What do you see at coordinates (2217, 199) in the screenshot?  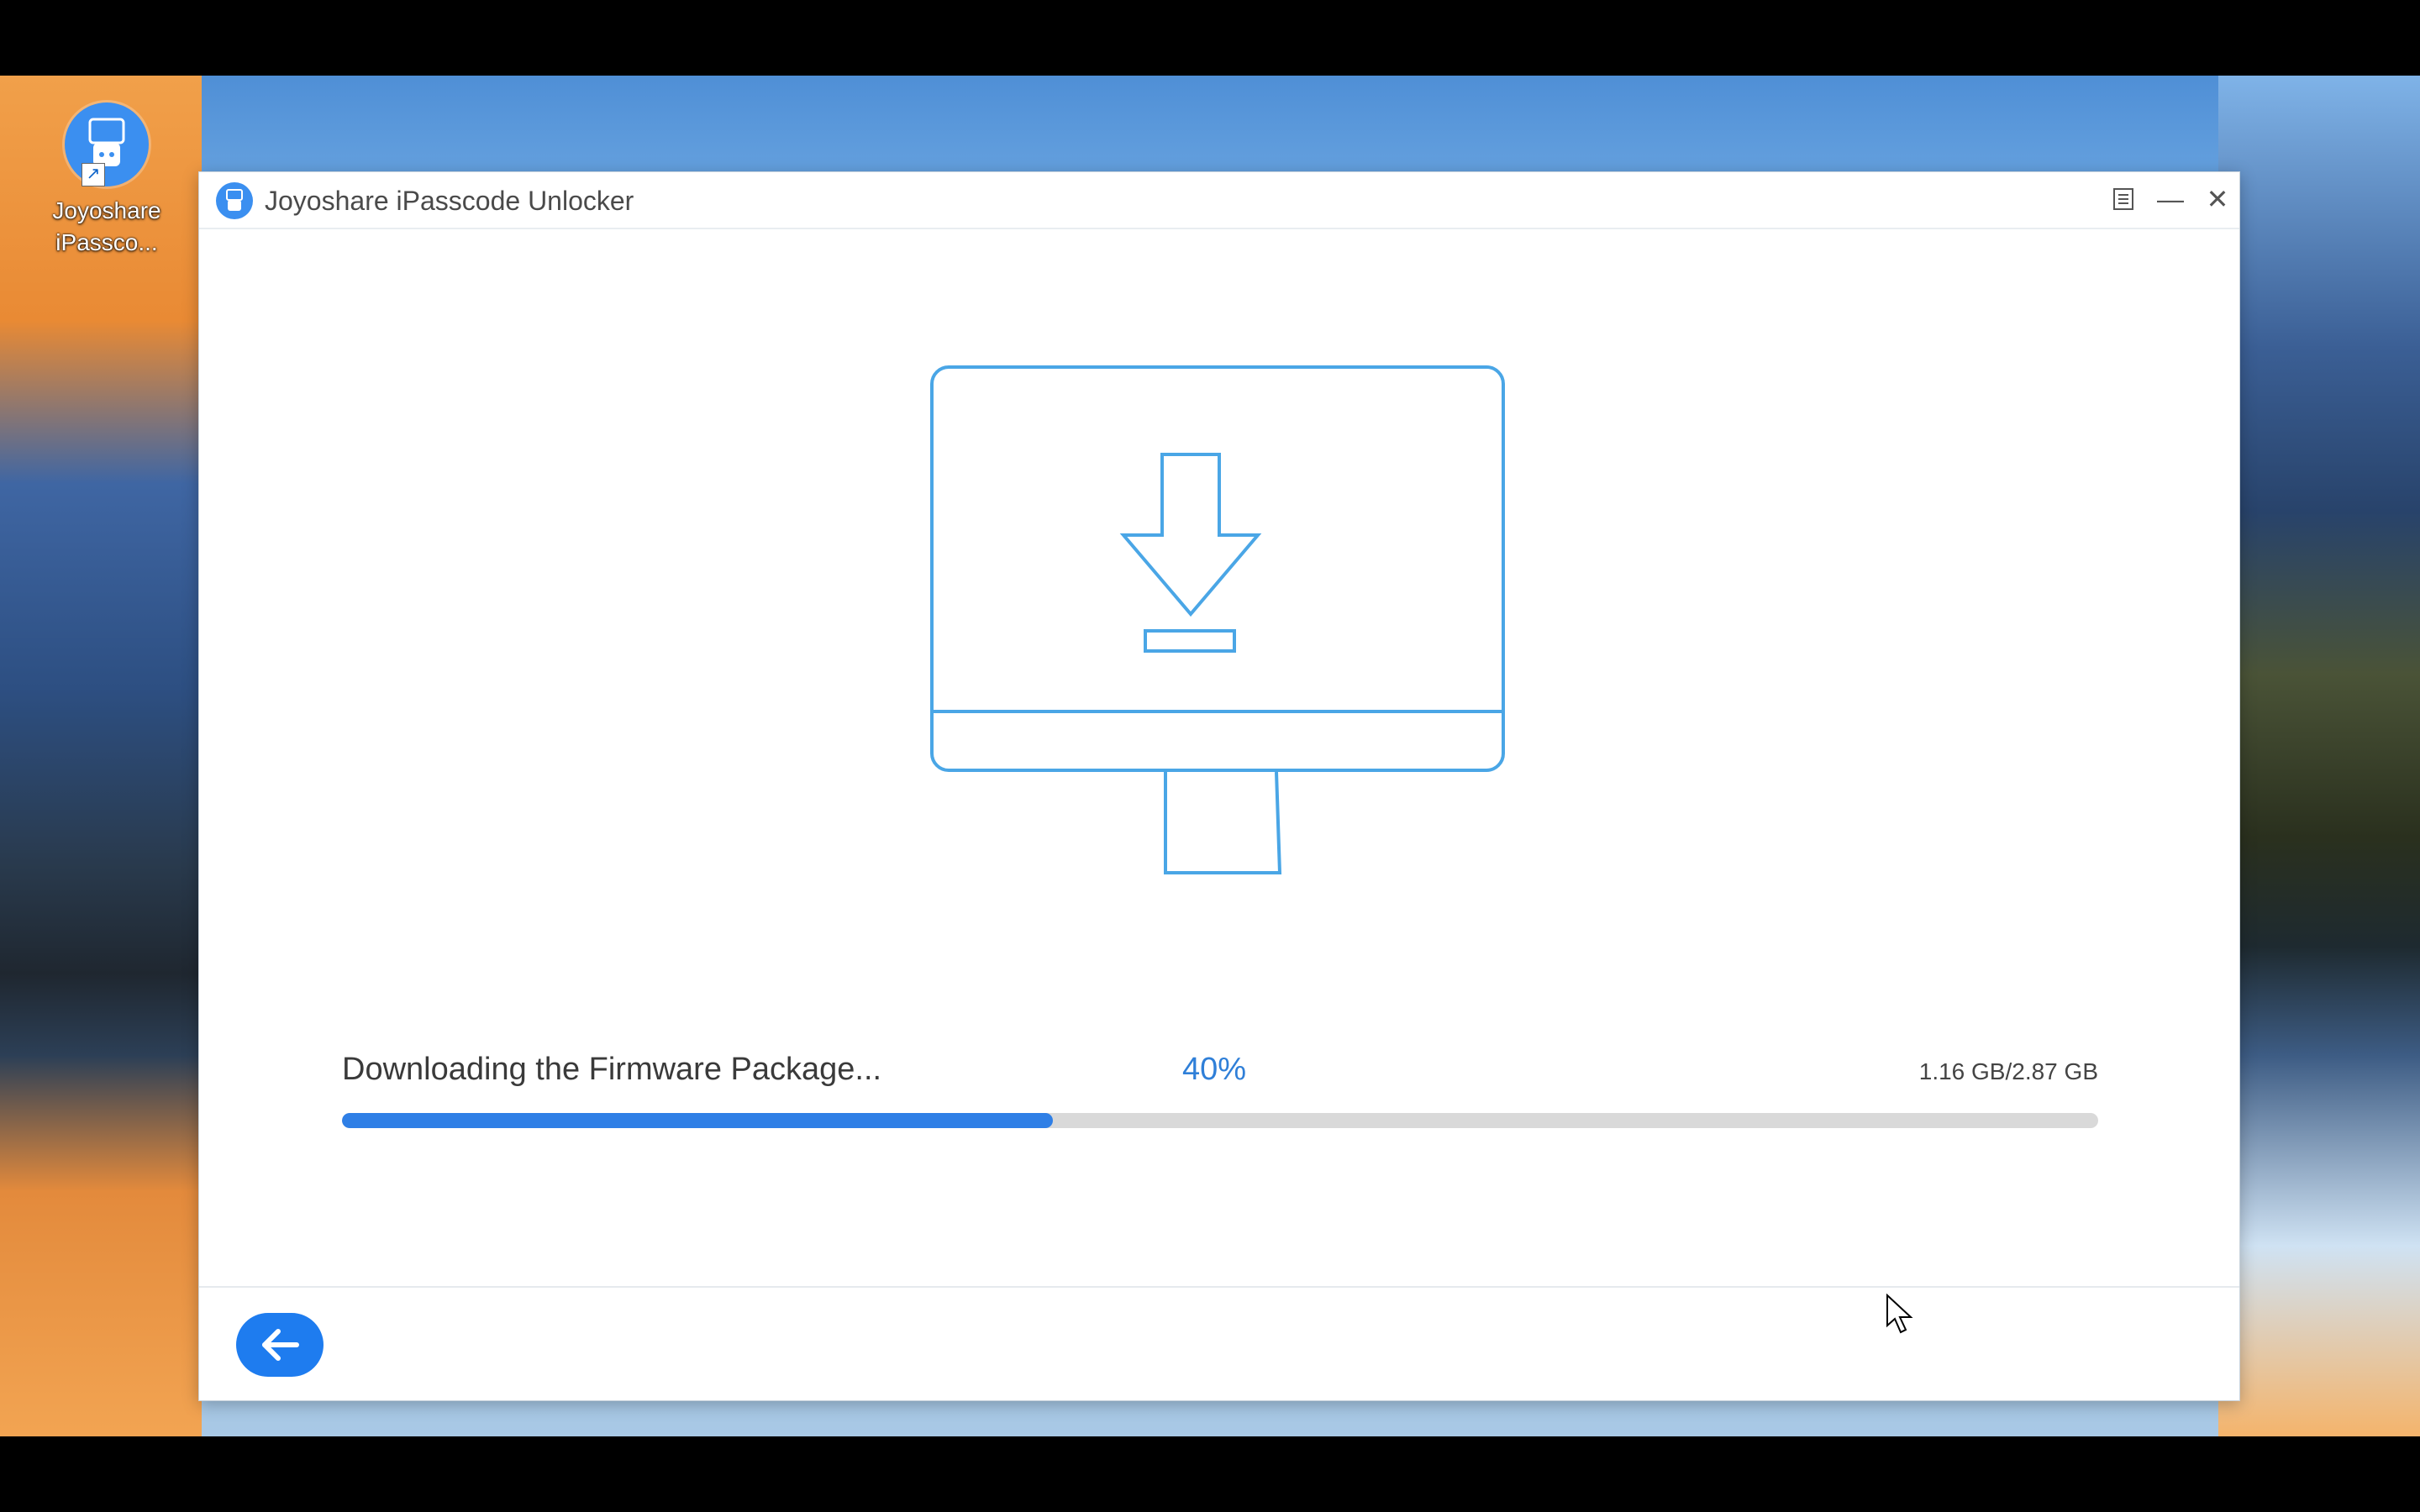 I see `close-button: ✕` at bounding box center [2217, 199].